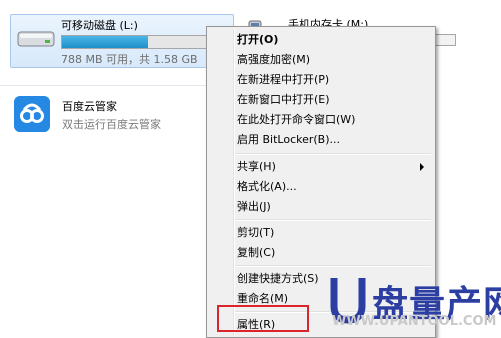 Image resolution: width=501 pixels, height=338 pixels. Describe the element at coordinates (129, 59) in the screenshot. I see `drive-size-text: 788 MB 可用，共 1.58 GB` at that location.